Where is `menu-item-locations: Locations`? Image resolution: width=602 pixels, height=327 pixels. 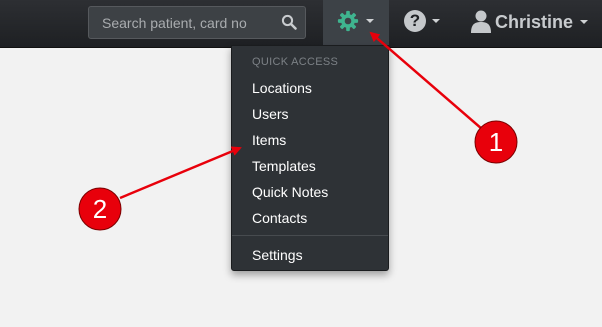 menu-item-locations: Locations is located at coordinates (282, 88).